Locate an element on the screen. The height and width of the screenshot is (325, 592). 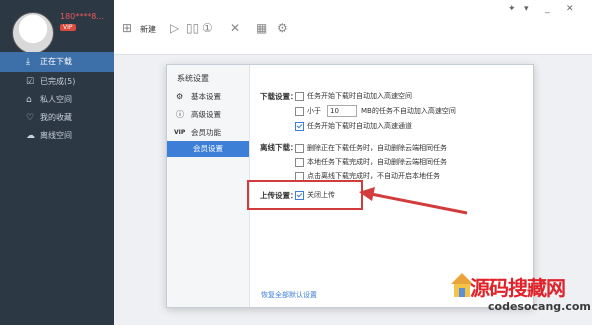
option-label: 删除正在下载任务时，自动删除云端相同任务 is located at coordinates (377, 148).